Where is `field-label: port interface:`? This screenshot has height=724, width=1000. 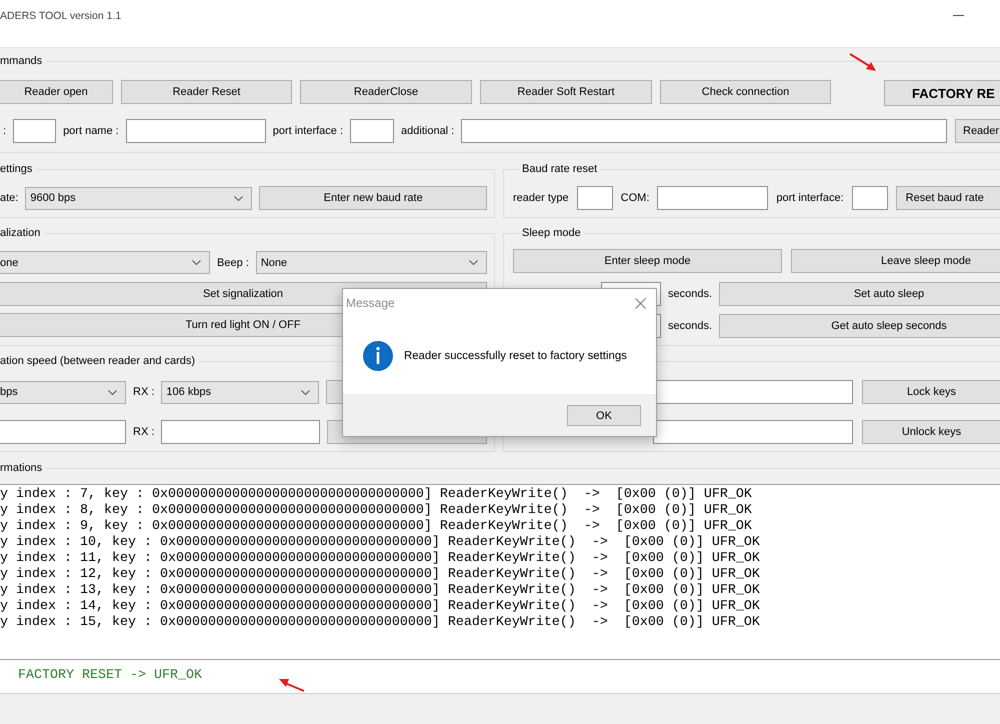
field-label: port interface: is located at coordinates (810, 198).